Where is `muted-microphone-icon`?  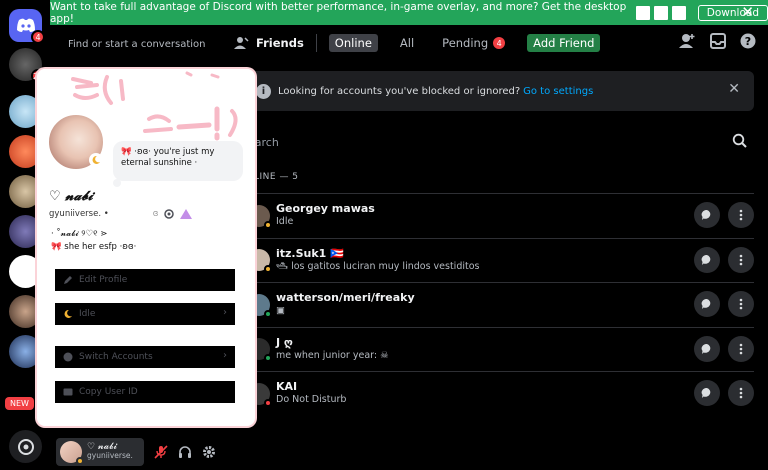
muted-microphone-icon is located at coordinates (161, 451).